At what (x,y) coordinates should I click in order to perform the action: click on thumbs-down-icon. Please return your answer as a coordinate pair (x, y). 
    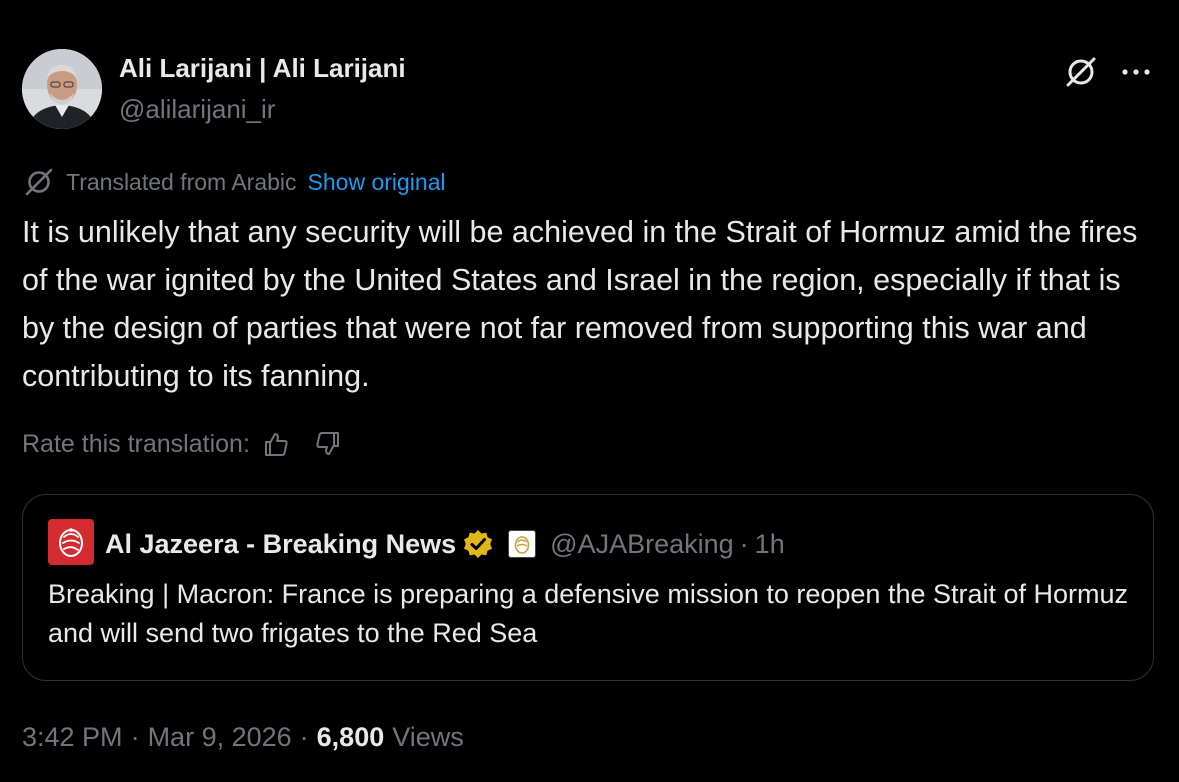
    Looking at the image, I should click on (327, 443).